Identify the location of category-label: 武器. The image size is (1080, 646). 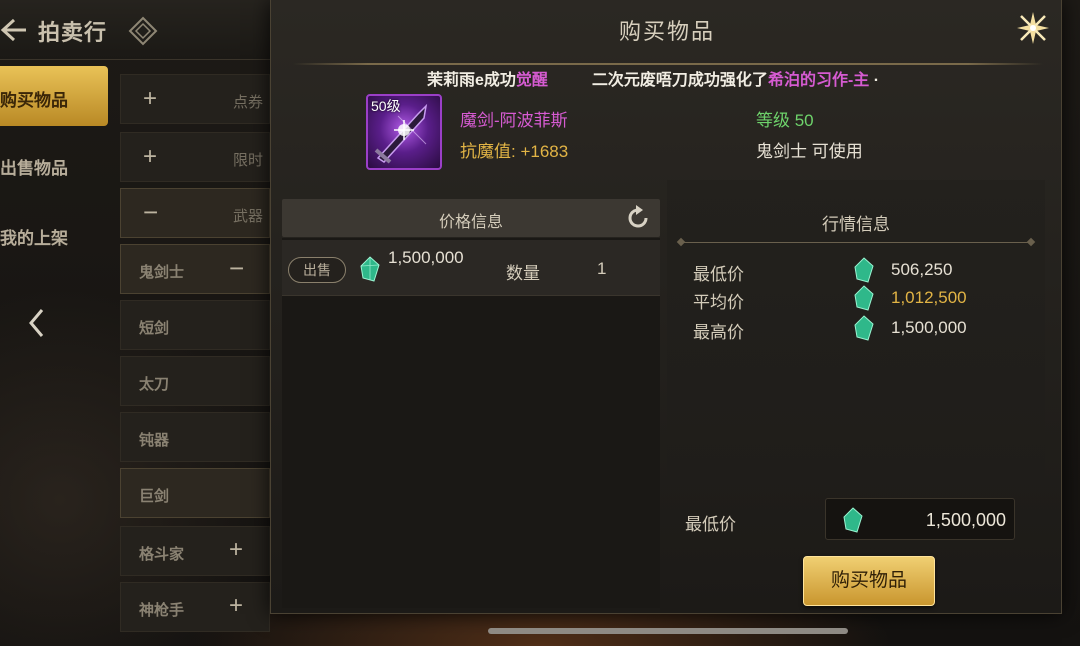
(248, 216).